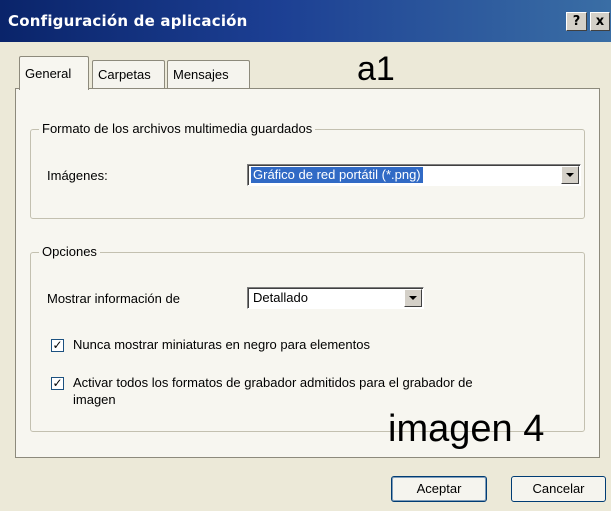 Image resolution: width=611 pixels, height=511 pixels. Describe the element at coordinates (69, 251) in the screenshot. I see `options-group-title: Opciones` at that location.